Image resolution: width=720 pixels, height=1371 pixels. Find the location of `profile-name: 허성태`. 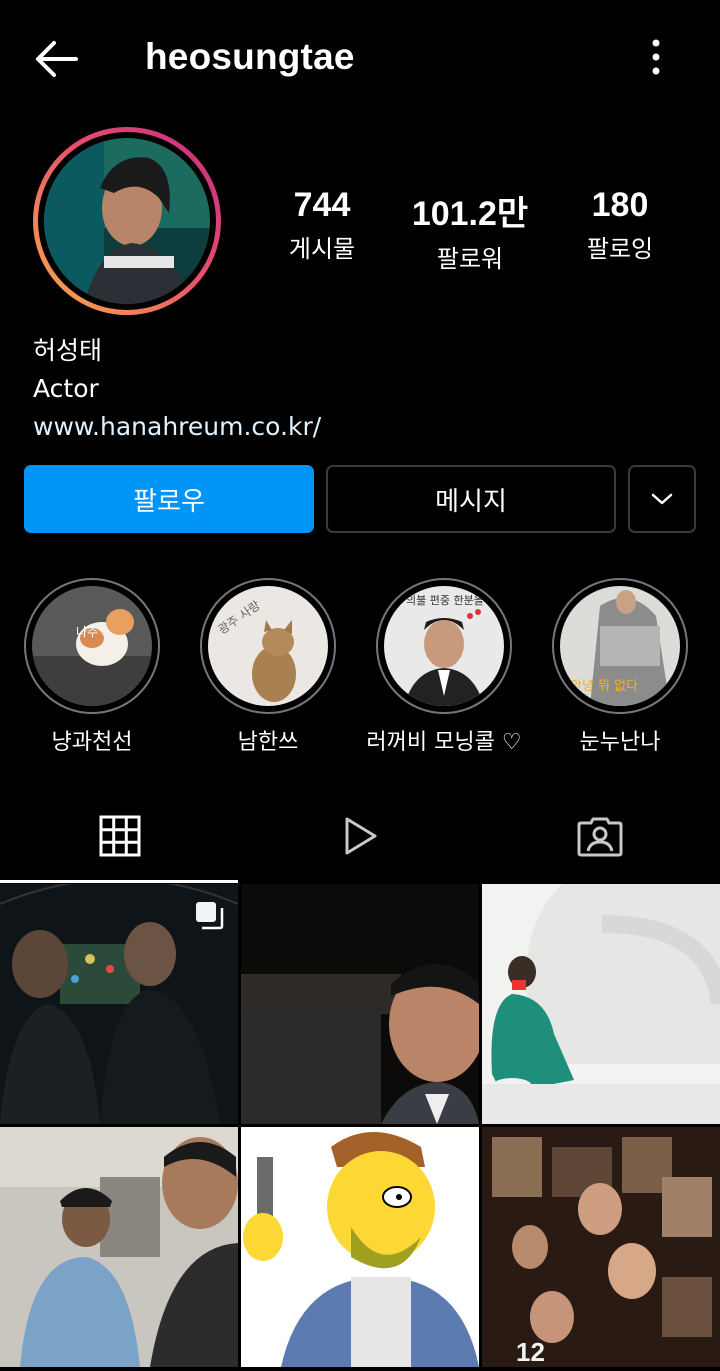

profile-name: 허성태 is located at coordinates (68, 350).